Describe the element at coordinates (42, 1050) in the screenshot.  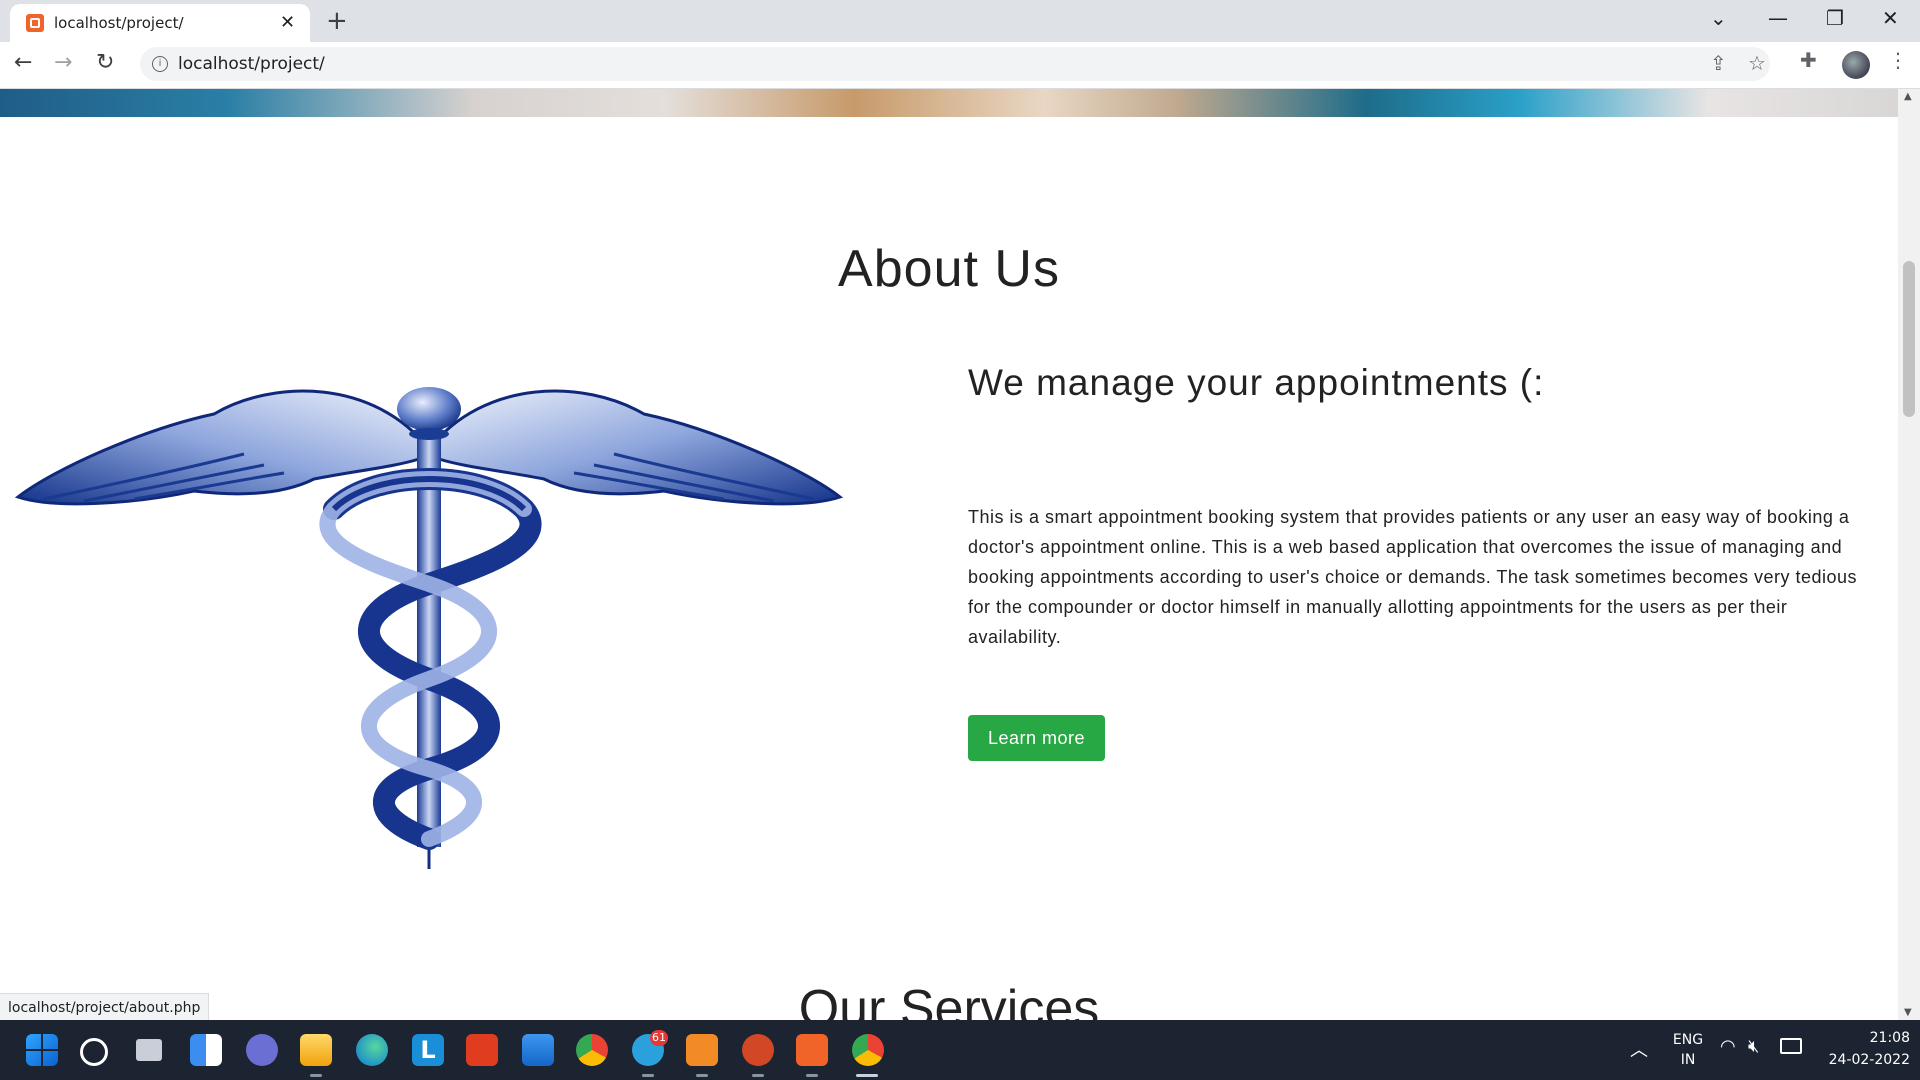
I see `windows-start-icon` at that location.